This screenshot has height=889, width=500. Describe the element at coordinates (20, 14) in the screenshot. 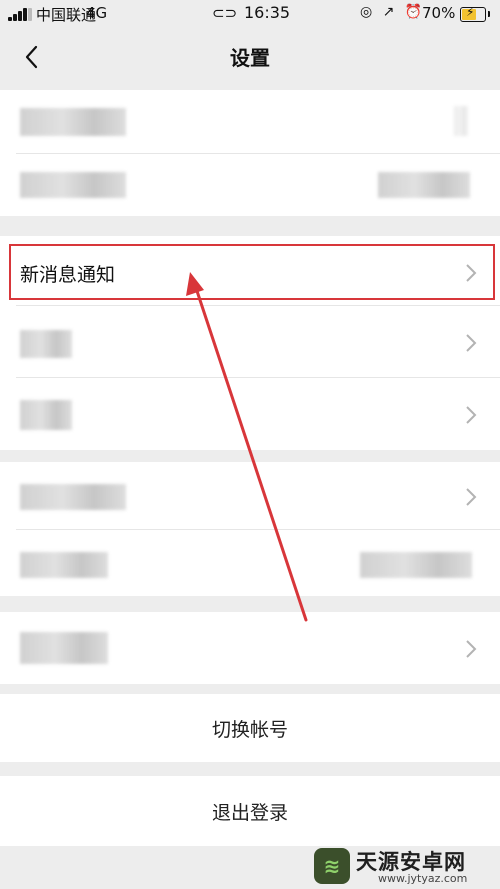

I see `signal-icon` at that location.